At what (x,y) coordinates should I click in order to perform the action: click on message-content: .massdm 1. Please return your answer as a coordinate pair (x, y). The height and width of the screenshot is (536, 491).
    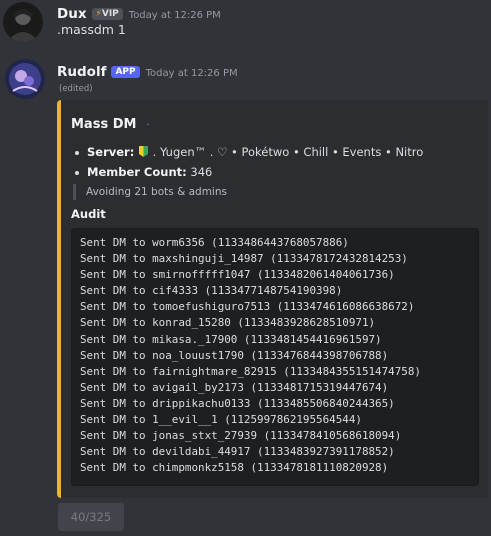
    Looking at the image, I should click on (91, 29).